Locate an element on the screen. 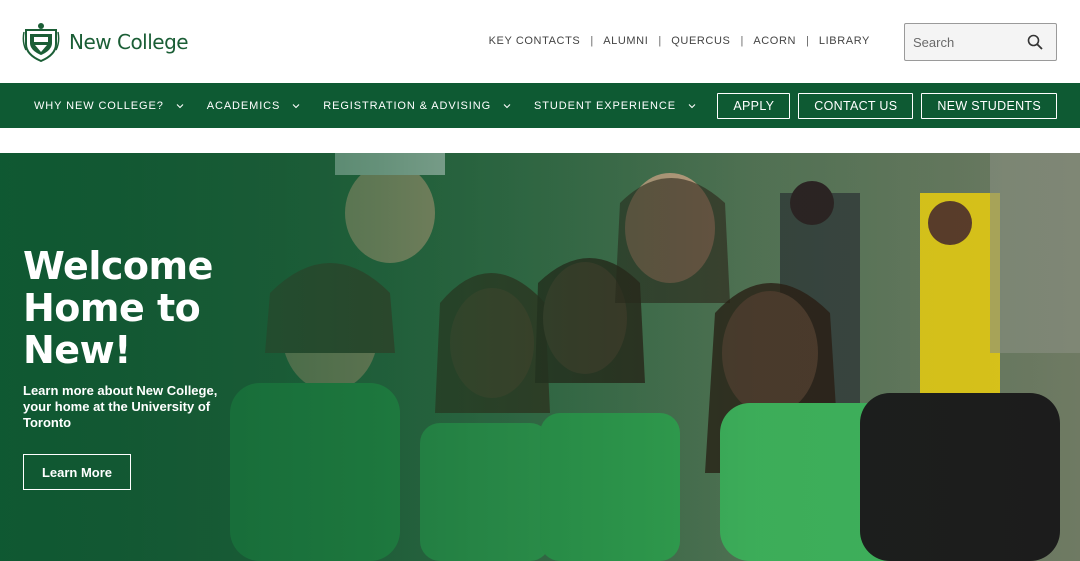 The width and height of the screenshot is (1080, 561). apply-button: APPLY is located at coordinates (754, 106).